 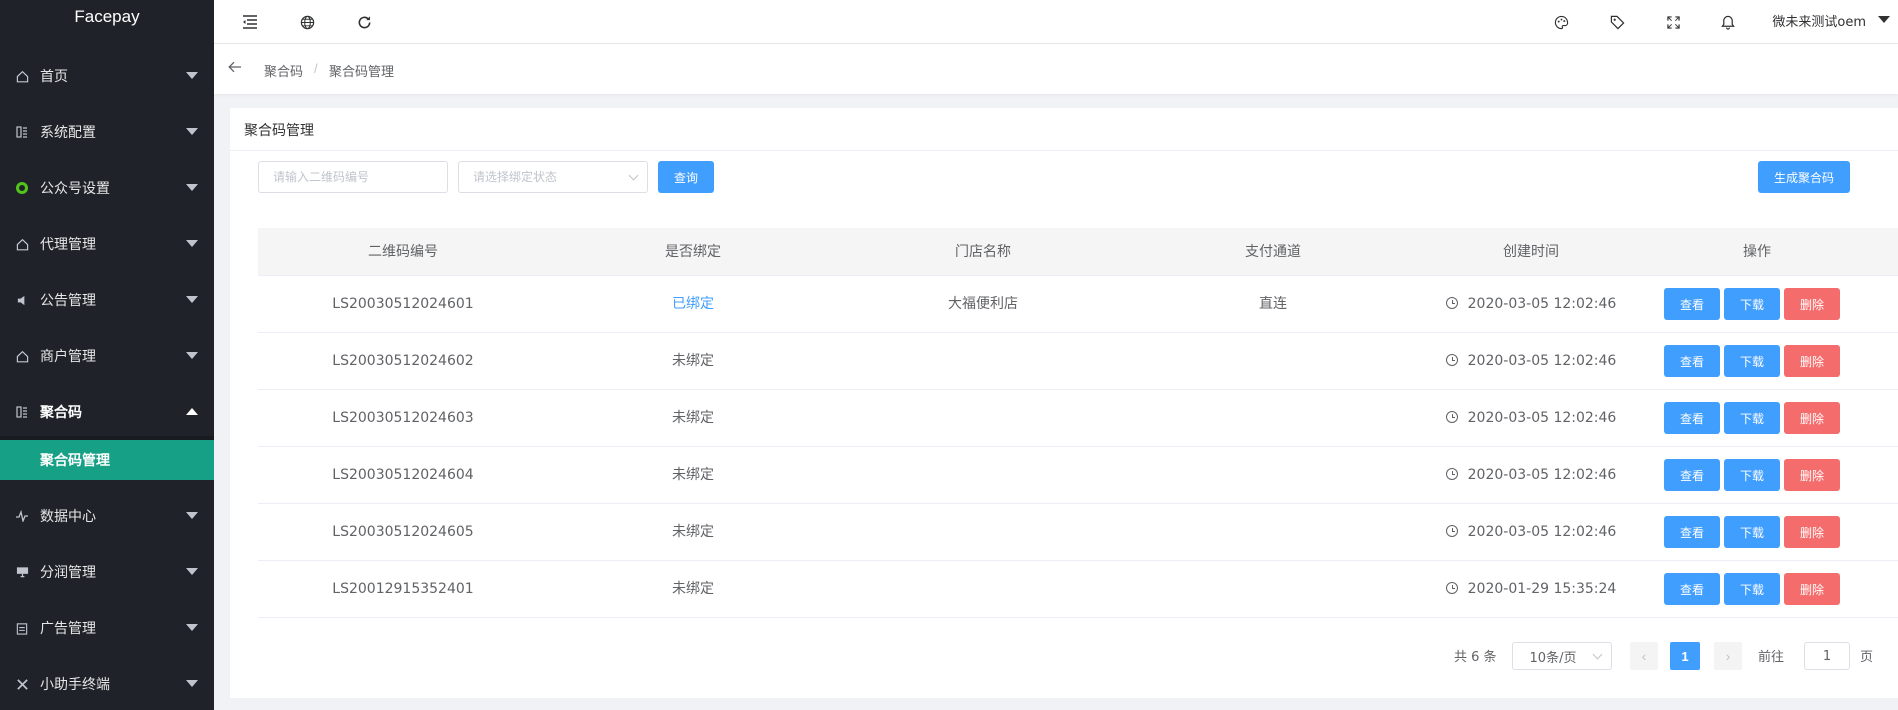 I want to click on cell-qr-code: LS20030512024602, so click(x=403, y=361).